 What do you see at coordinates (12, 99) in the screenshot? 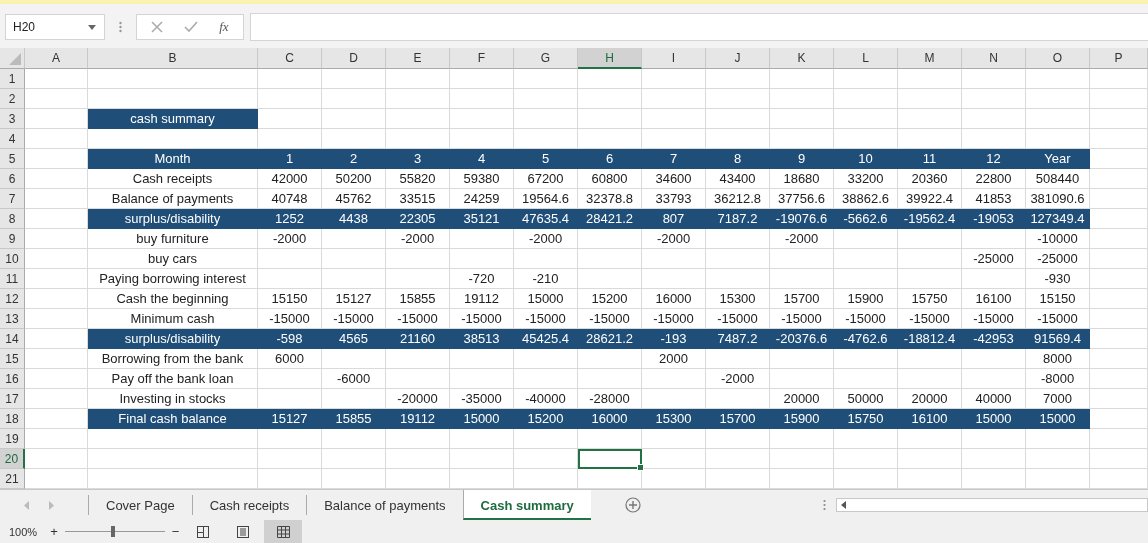
I see `row-header: 2` at bounding box center [12, 99].